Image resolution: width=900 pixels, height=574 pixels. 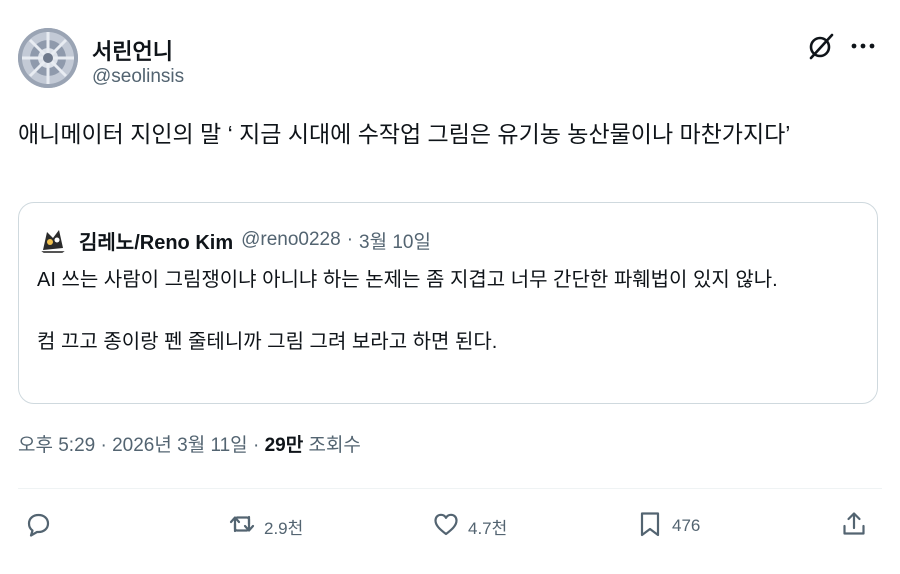 I want to click on like-button: 4.7천, so click(x=469, y=526).